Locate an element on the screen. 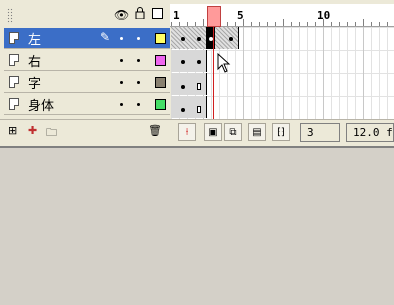 The width and height of the screenshot is (394, 305). playhead is located at coordinates (214, 16).